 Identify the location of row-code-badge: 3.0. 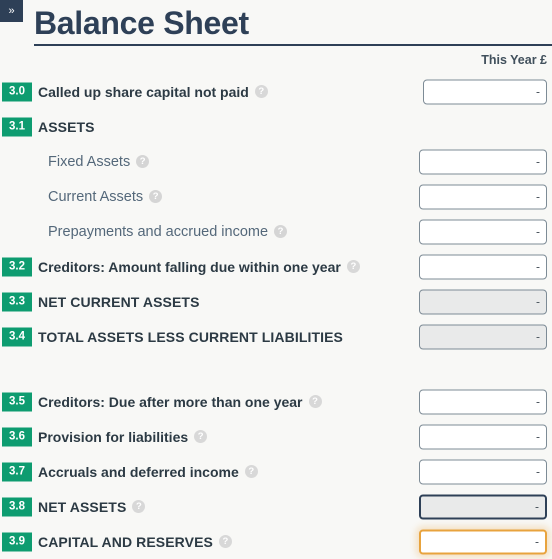
(17, 91).